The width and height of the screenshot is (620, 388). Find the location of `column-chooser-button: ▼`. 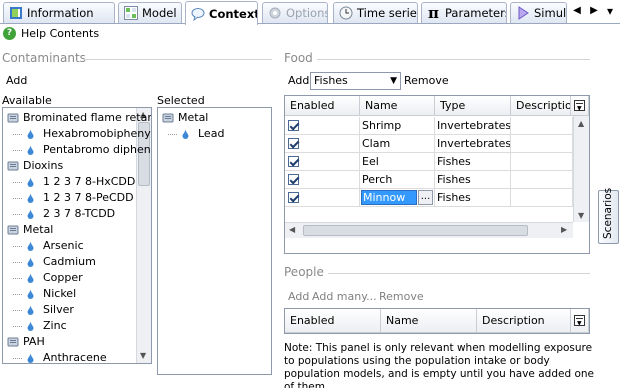

column-chooser-button: ▼ is located at coordinates (580, 106).